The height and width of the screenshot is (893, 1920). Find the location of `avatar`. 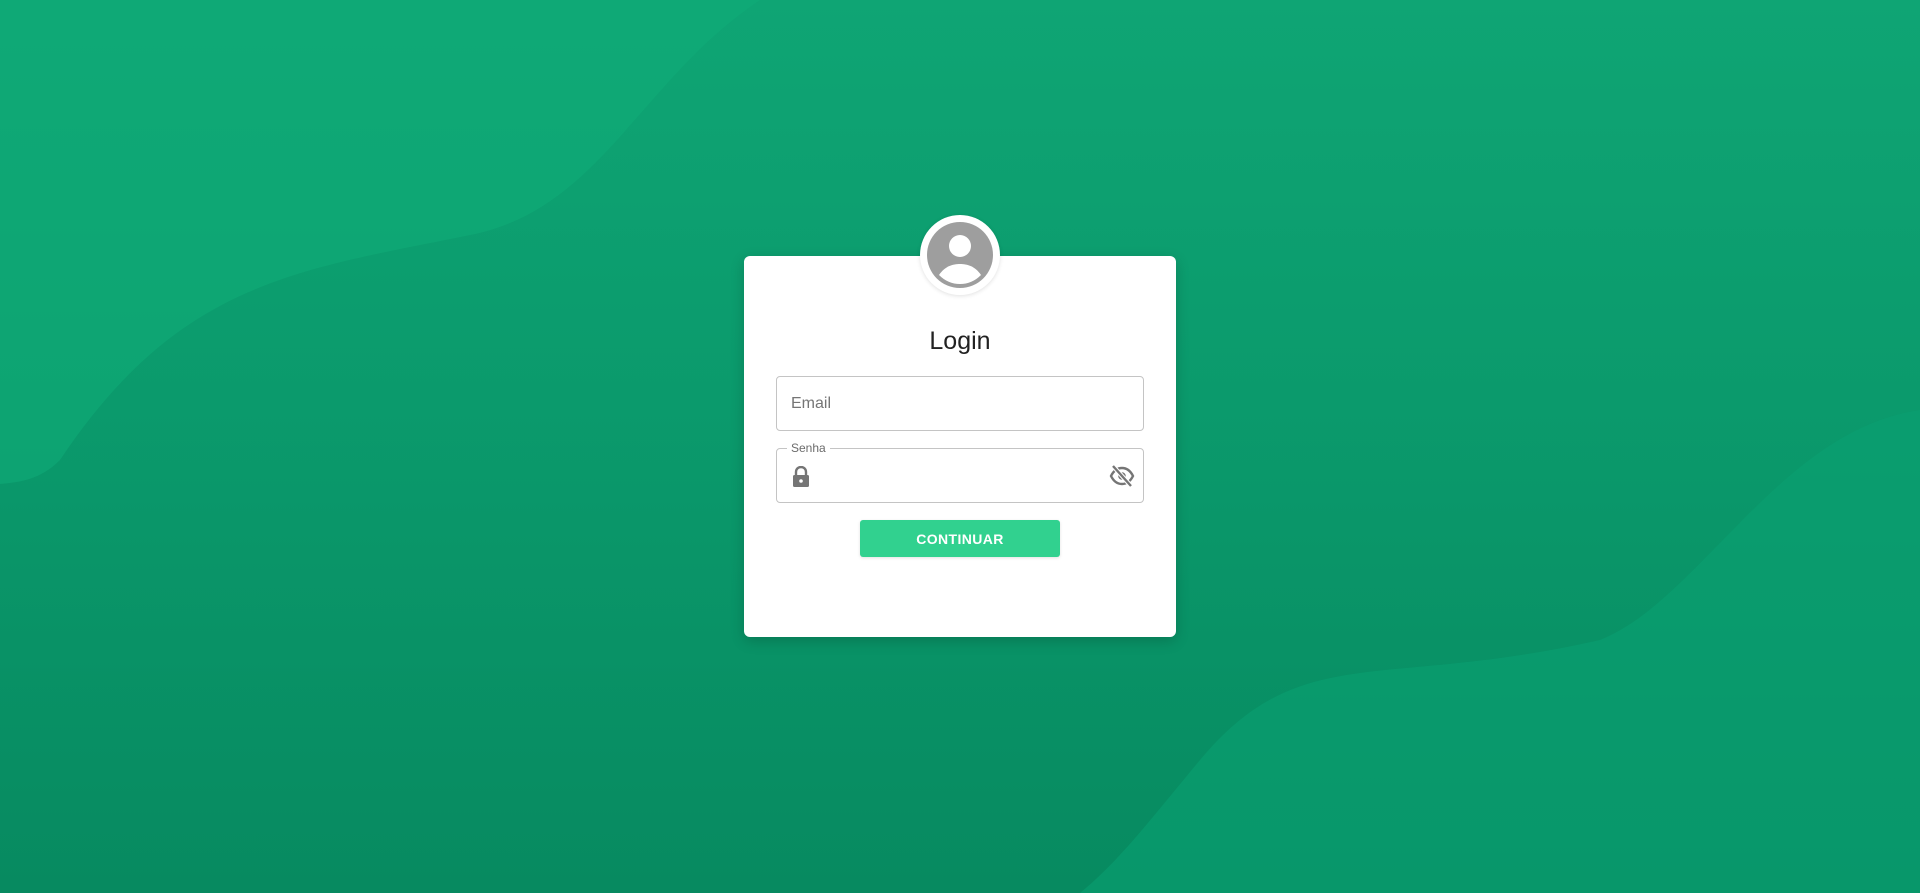

avatar is located at coordinates (960, 255).